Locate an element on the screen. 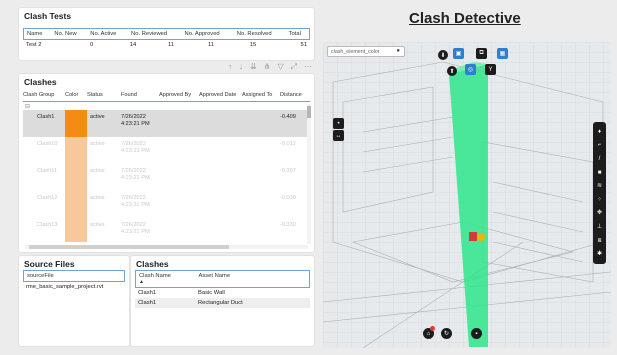 This screenshot has width=617, height=355. cell-clash-group: Clash1 is located at coordinates (46, 117).